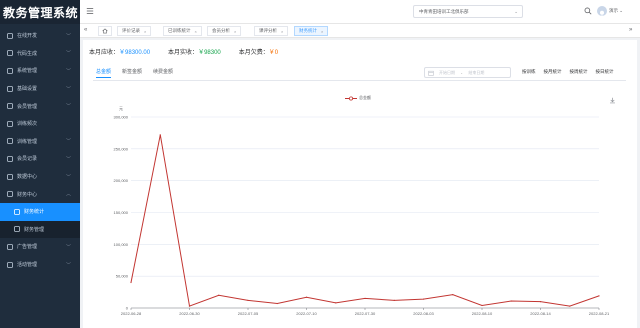 The width and height of the screenshot is (640, 328). I want to click on quick-range-buttons: 按训练 按月统计 按周统计 按日统计, so click(568, 72).